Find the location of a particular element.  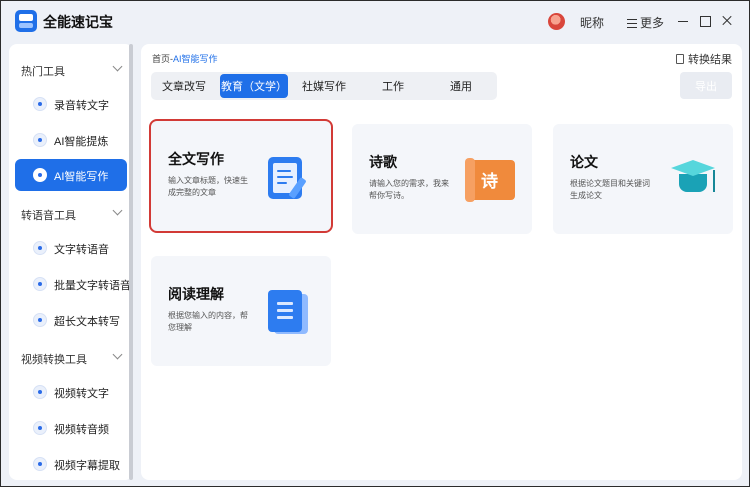

tab-general: 通用 is located at coordinates (461, 86).